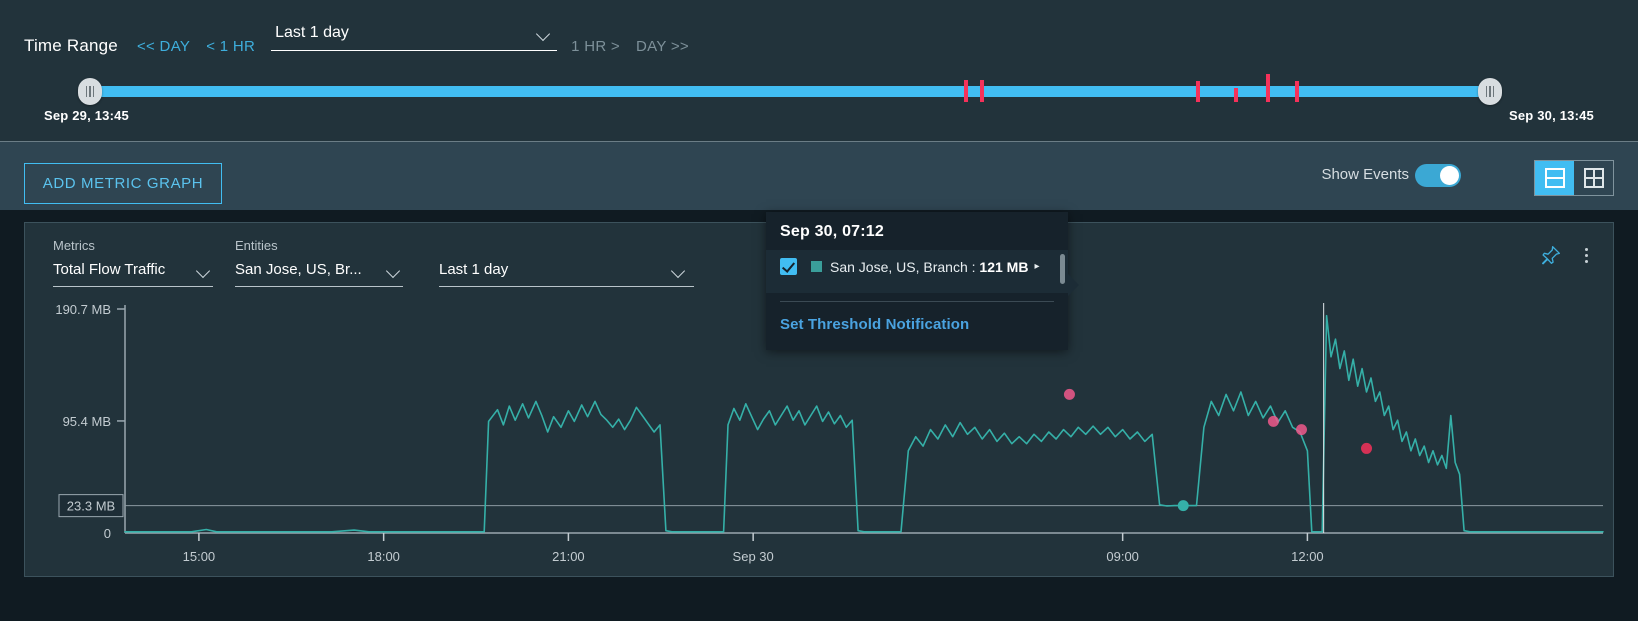  What do you see at coordinates (312, 32) in the screenshot?
I see `time-range-select-value: Last 1 day` at bounding box center [312, 32].